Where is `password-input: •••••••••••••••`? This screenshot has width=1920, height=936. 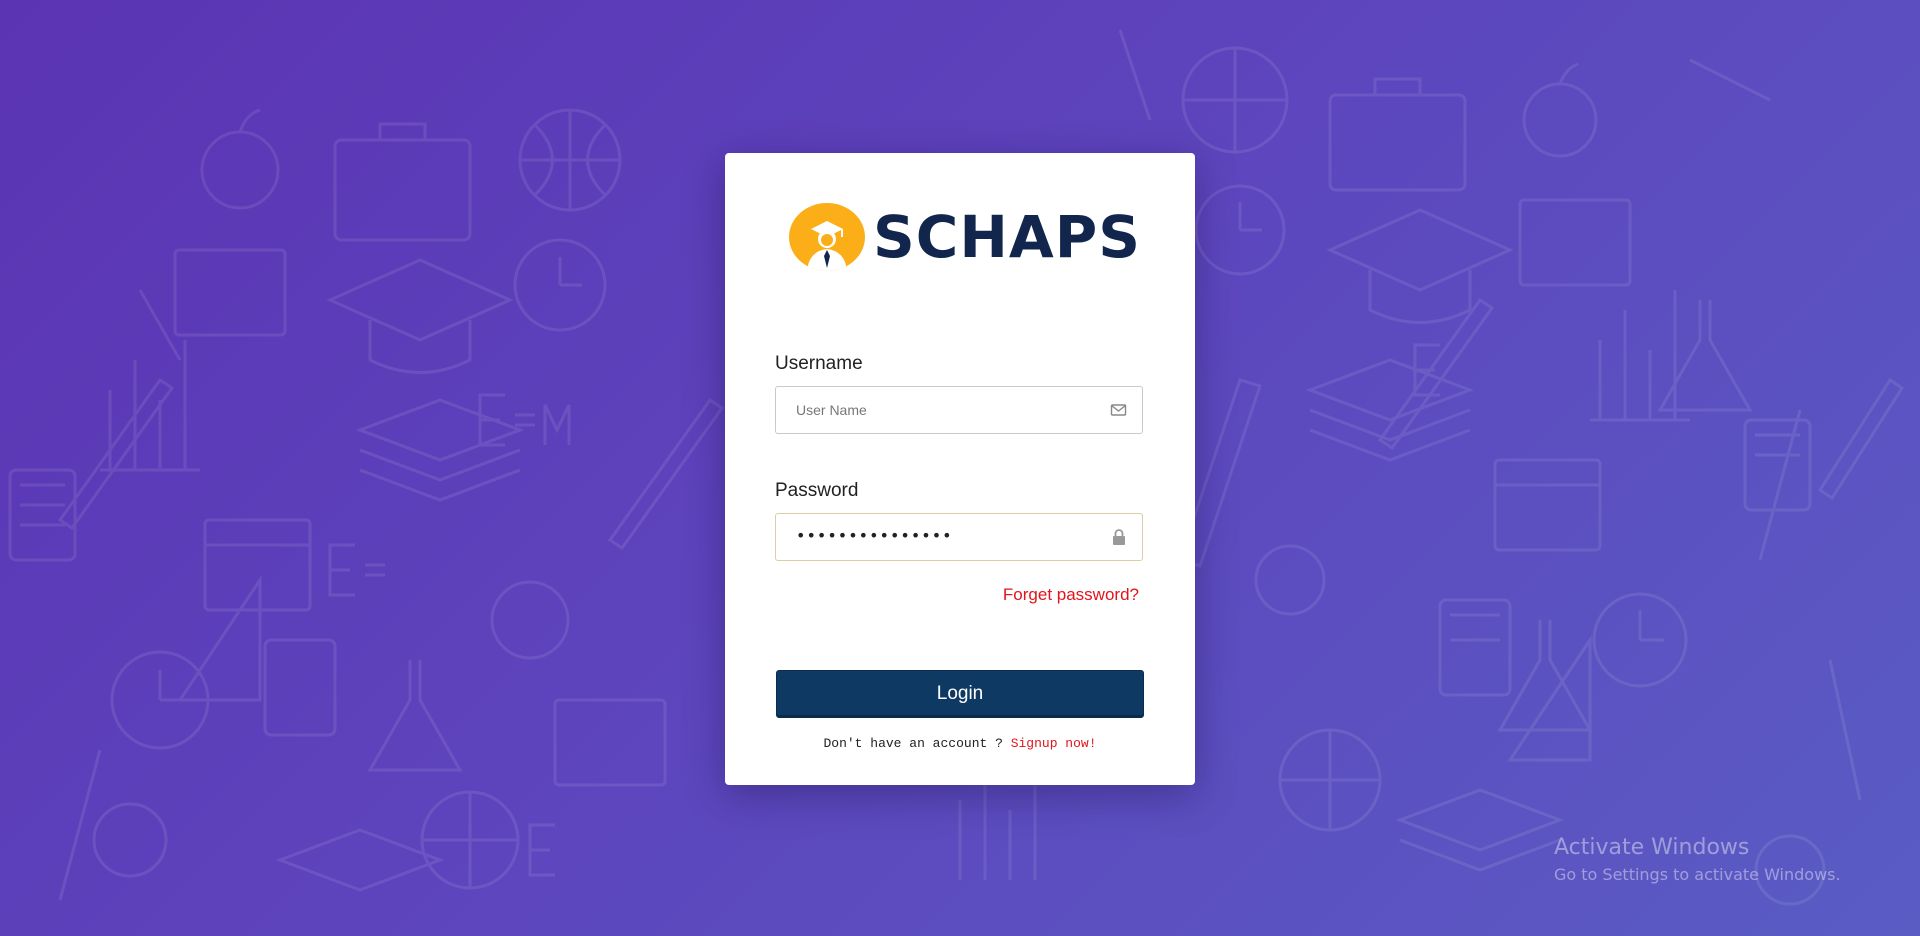
password-input: ••••••••••••••• is located at coordinates (874, 535).